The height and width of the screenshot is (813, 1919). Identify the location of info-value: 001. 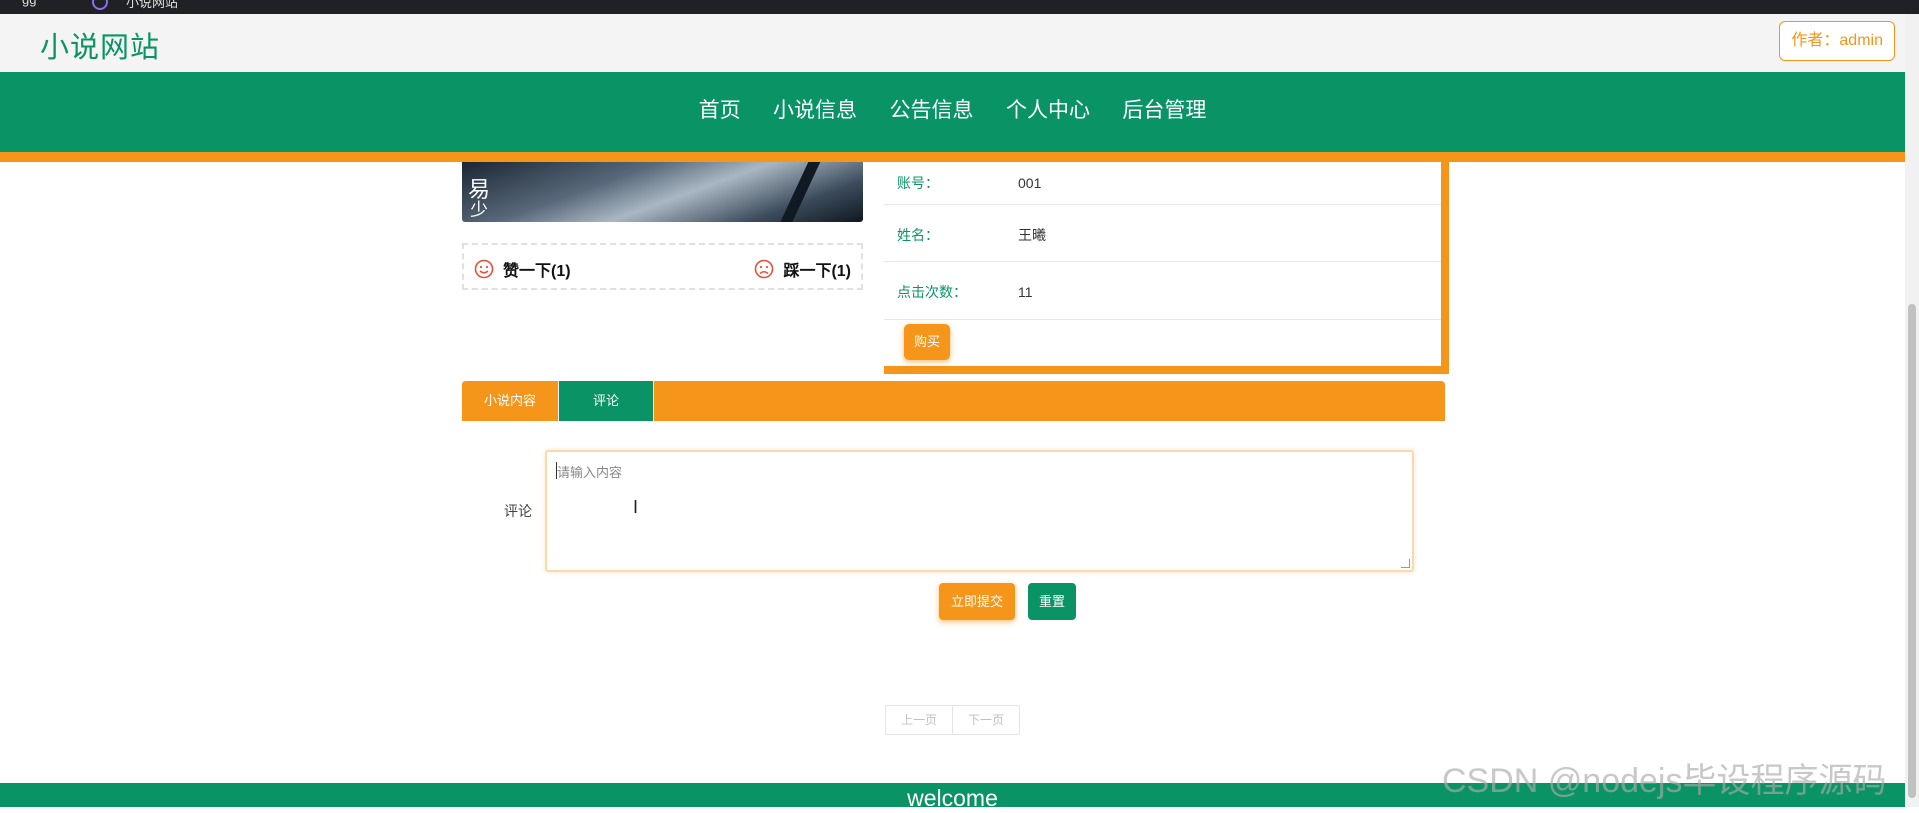
(1030, 183).